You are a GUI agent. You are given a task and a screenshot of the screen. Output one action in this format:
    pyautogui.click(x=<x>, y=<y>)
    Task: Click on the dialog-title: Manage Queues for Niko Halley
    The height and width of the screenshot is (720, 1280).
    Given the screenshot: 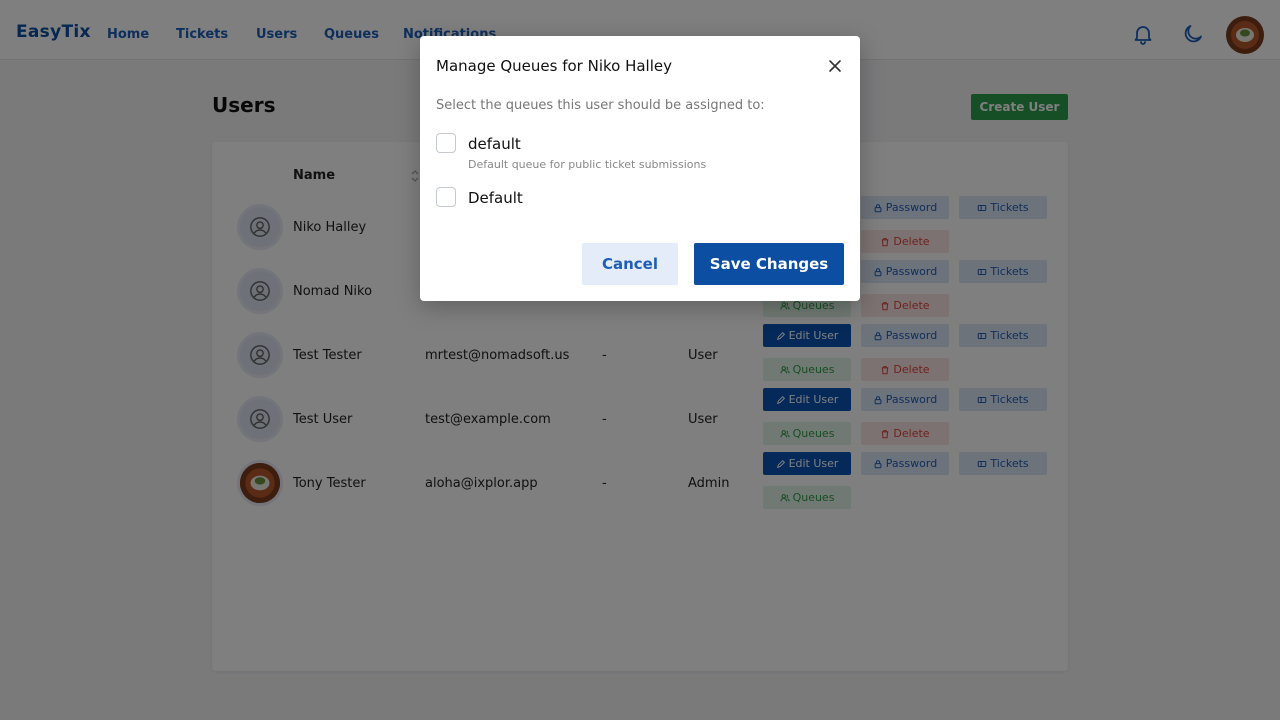 What is the action you would take?
    pyautogui.click(x=554, y=66)
    